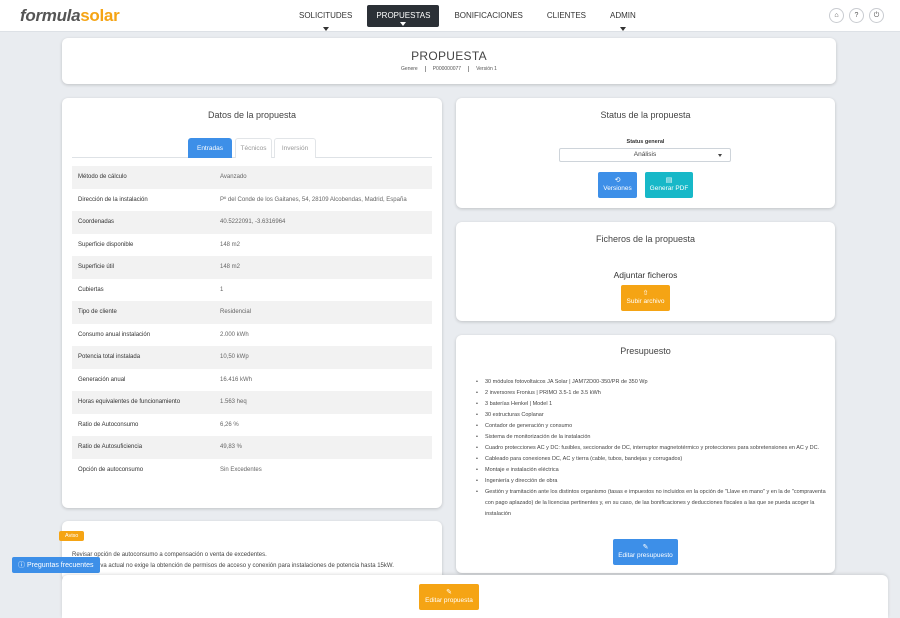 The height and width of the screenshot is (618, 900). I want to click on card-title: Presupuesto, so click(645, 351).